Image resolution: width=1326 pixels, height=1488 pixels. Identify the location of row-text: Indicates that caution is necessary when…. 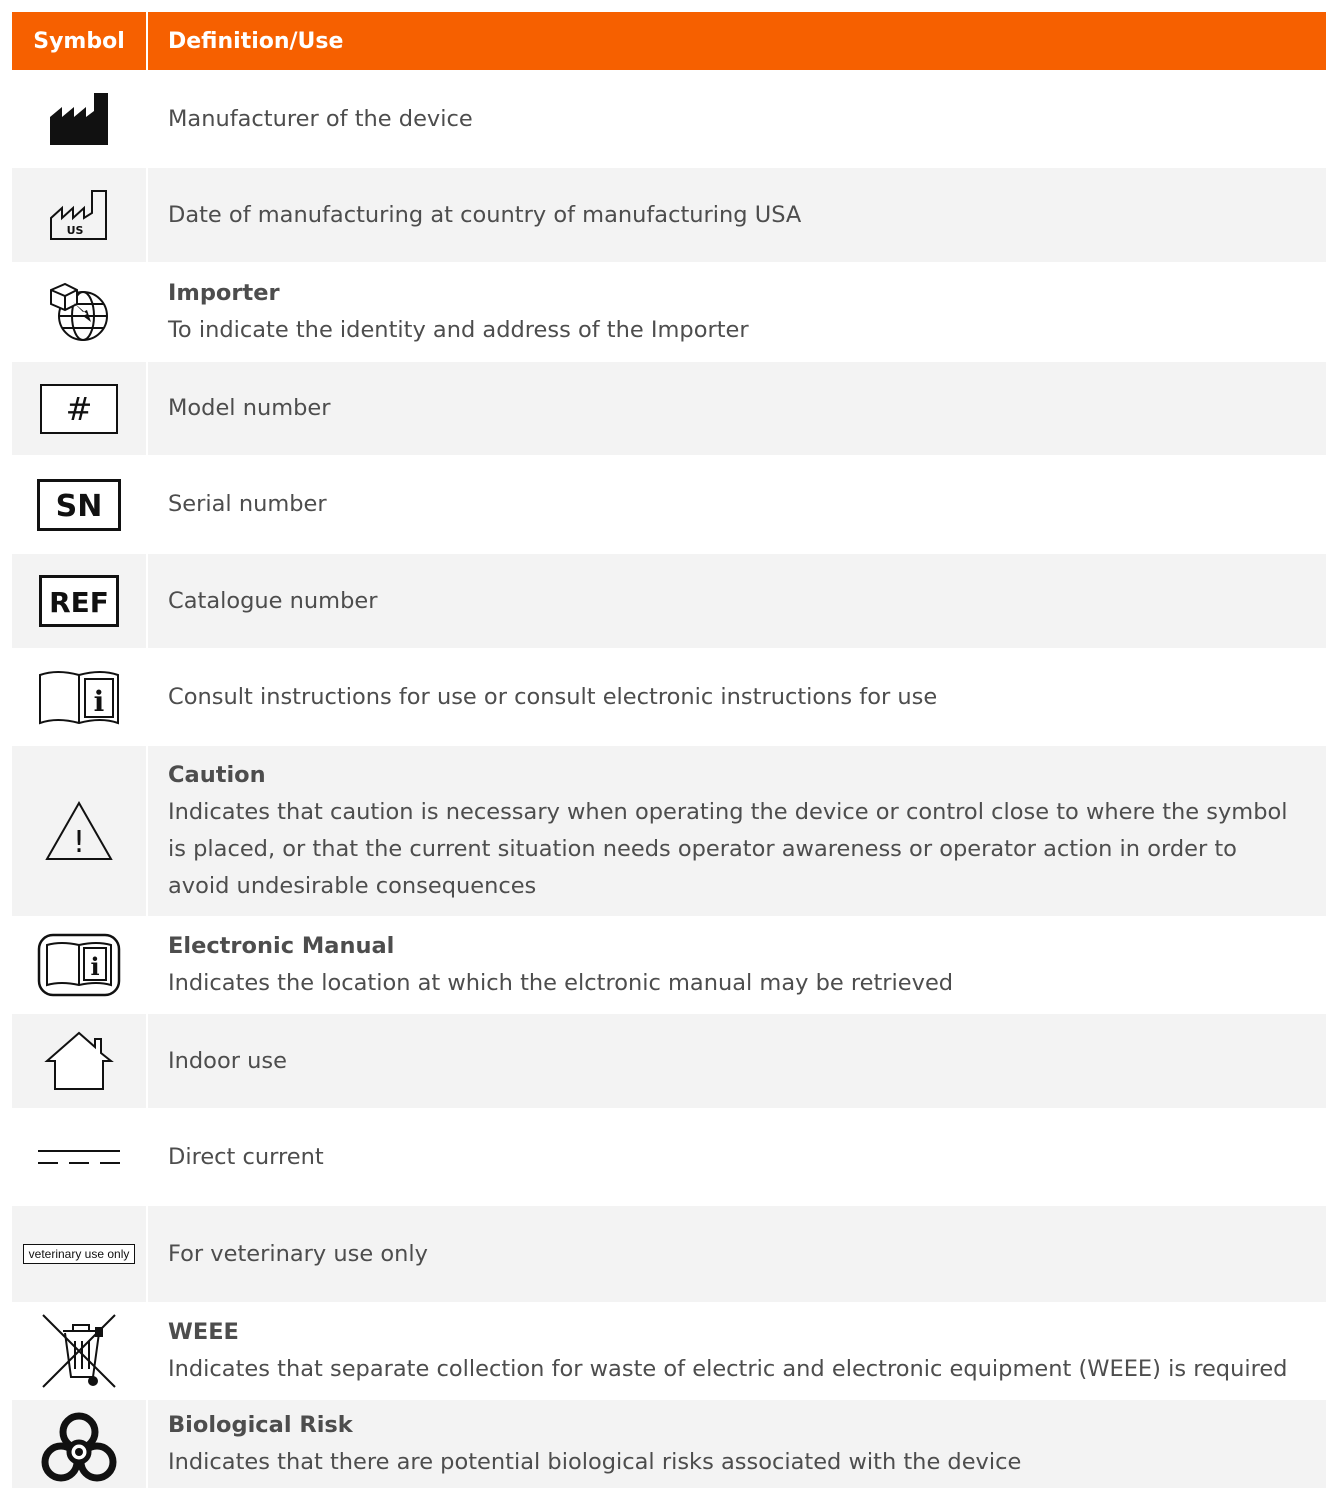
(728, 849).